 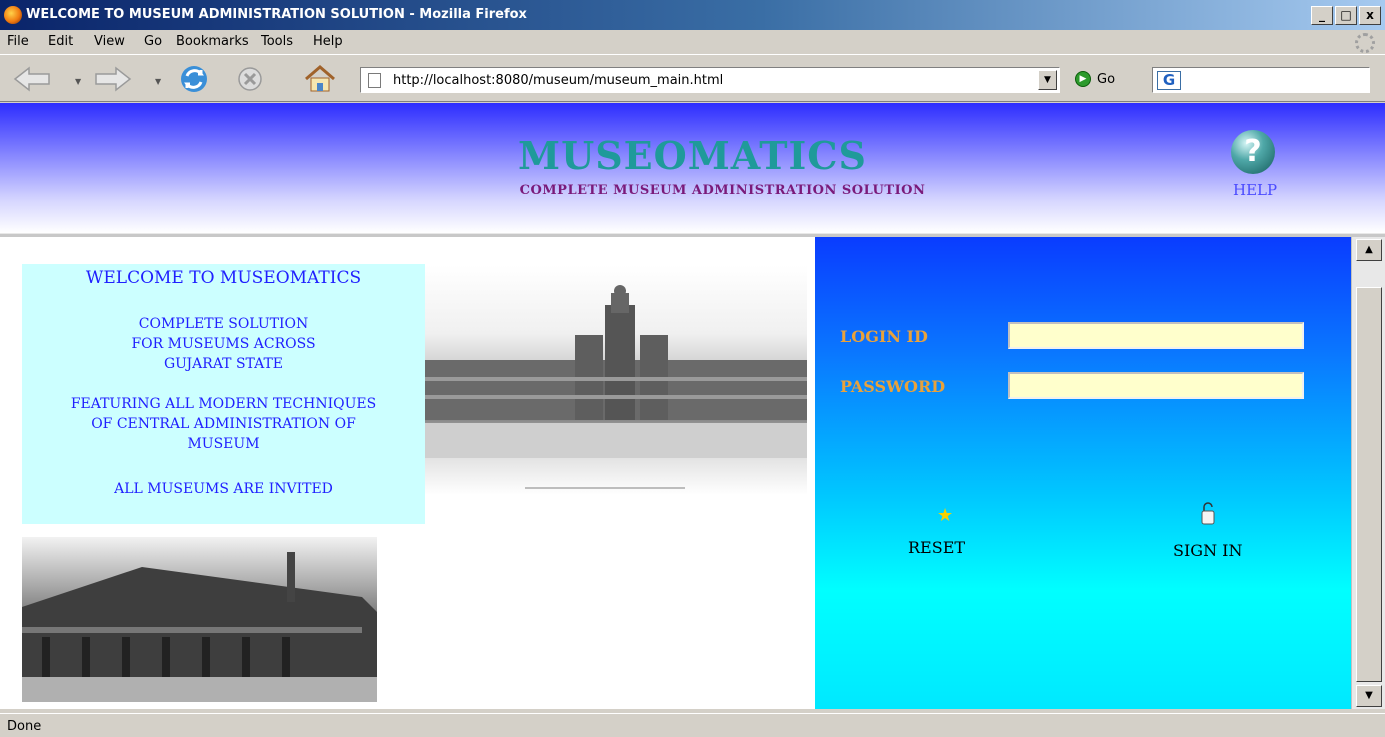 I want to click on welcome-line: ALL MUSEUMS ARE INVITED, so click(x=223, y=489).